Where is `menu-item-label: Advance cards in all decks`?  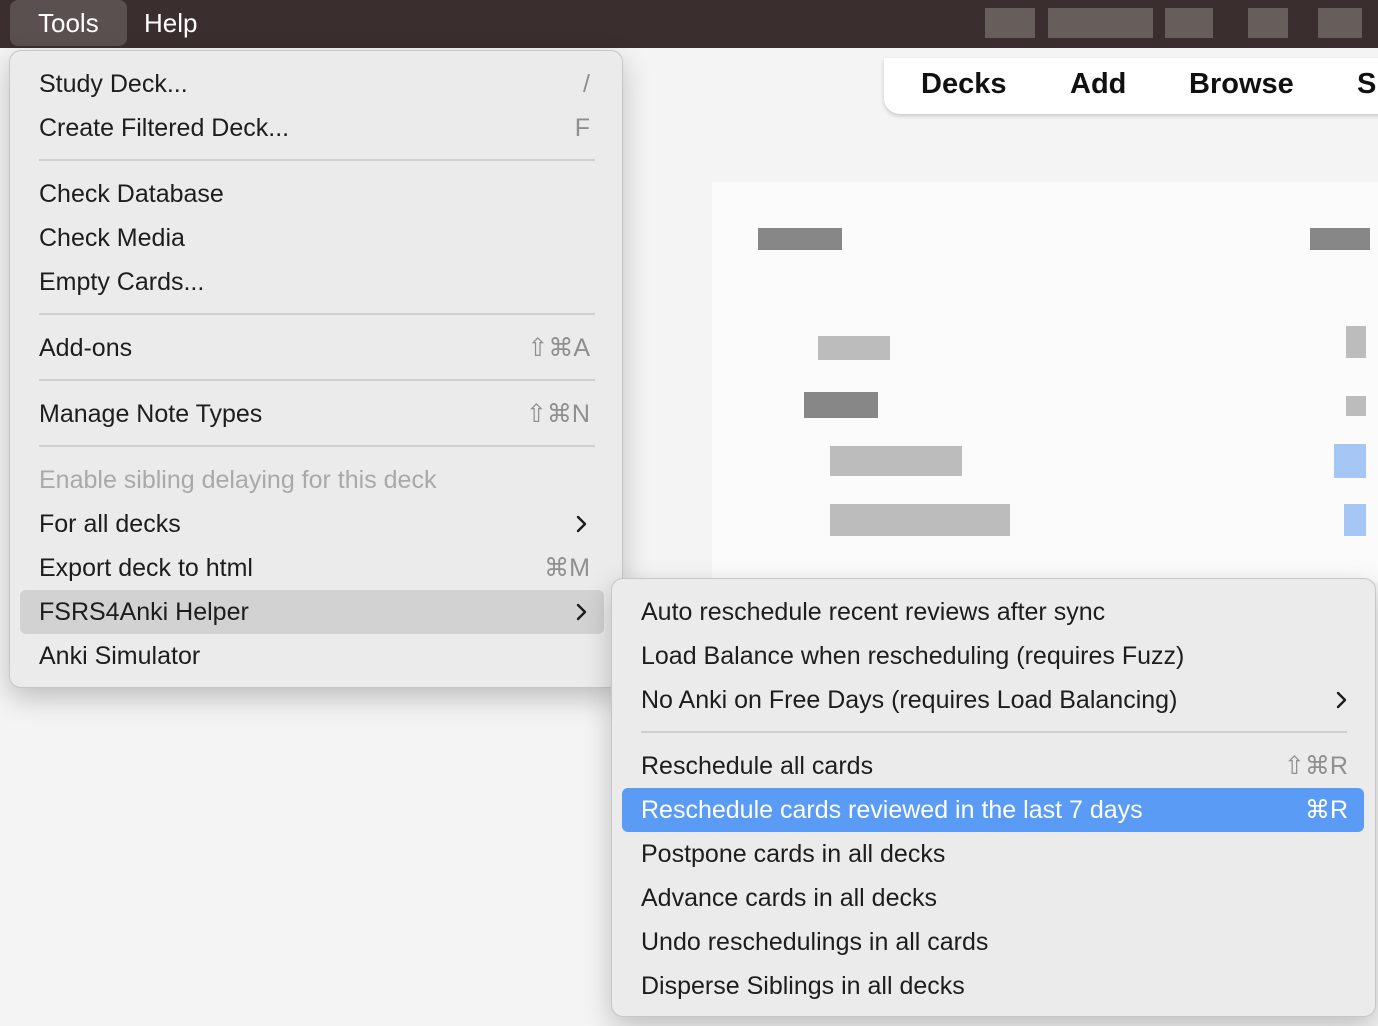 menu-item-label: Advance cards in all decks is located at coordinates (789, 898).